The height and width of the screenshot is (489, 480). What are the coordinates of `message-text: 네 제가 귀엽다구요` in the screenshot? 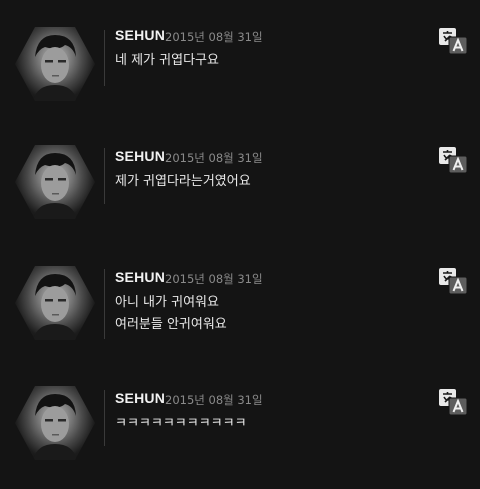 It's located at (167, 60).